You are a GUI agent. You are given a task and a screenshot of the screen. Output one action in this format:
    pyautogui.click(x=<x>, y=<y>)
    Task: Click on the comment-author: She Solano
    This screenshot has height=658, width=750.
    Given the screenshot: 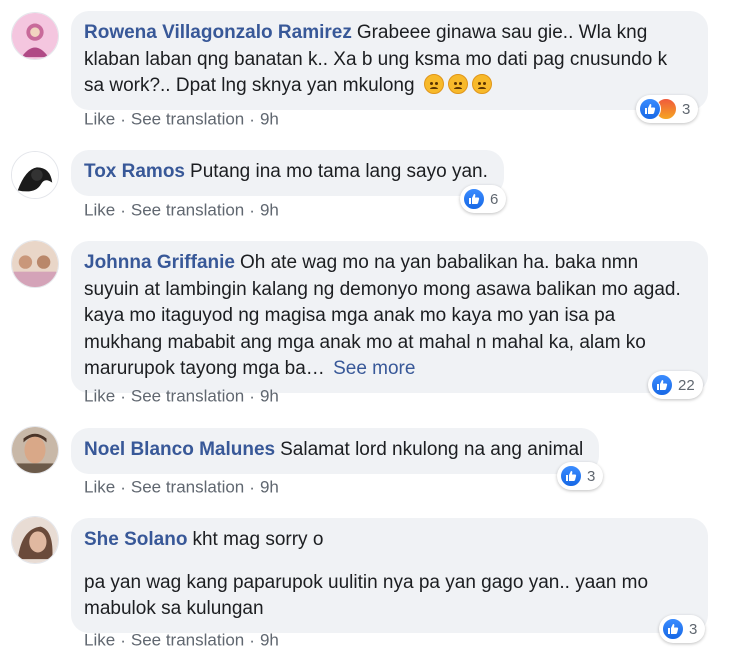 What is the action you would take?
    pyautogui.click(x=135, y=539)
    